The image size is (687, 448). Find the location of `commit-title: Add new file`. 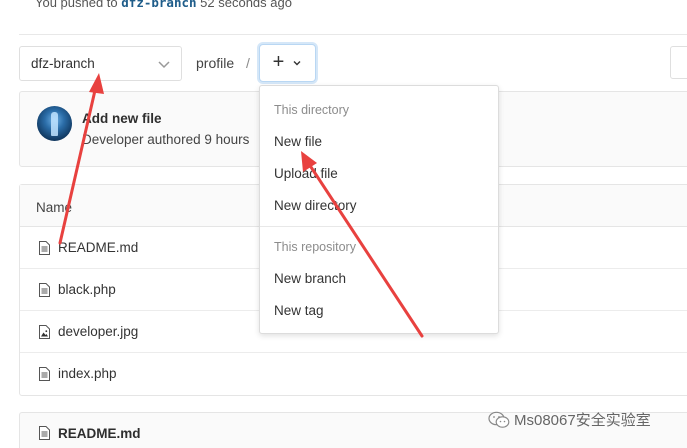

commit-title: Add new file is located at coordinates (122, 118).